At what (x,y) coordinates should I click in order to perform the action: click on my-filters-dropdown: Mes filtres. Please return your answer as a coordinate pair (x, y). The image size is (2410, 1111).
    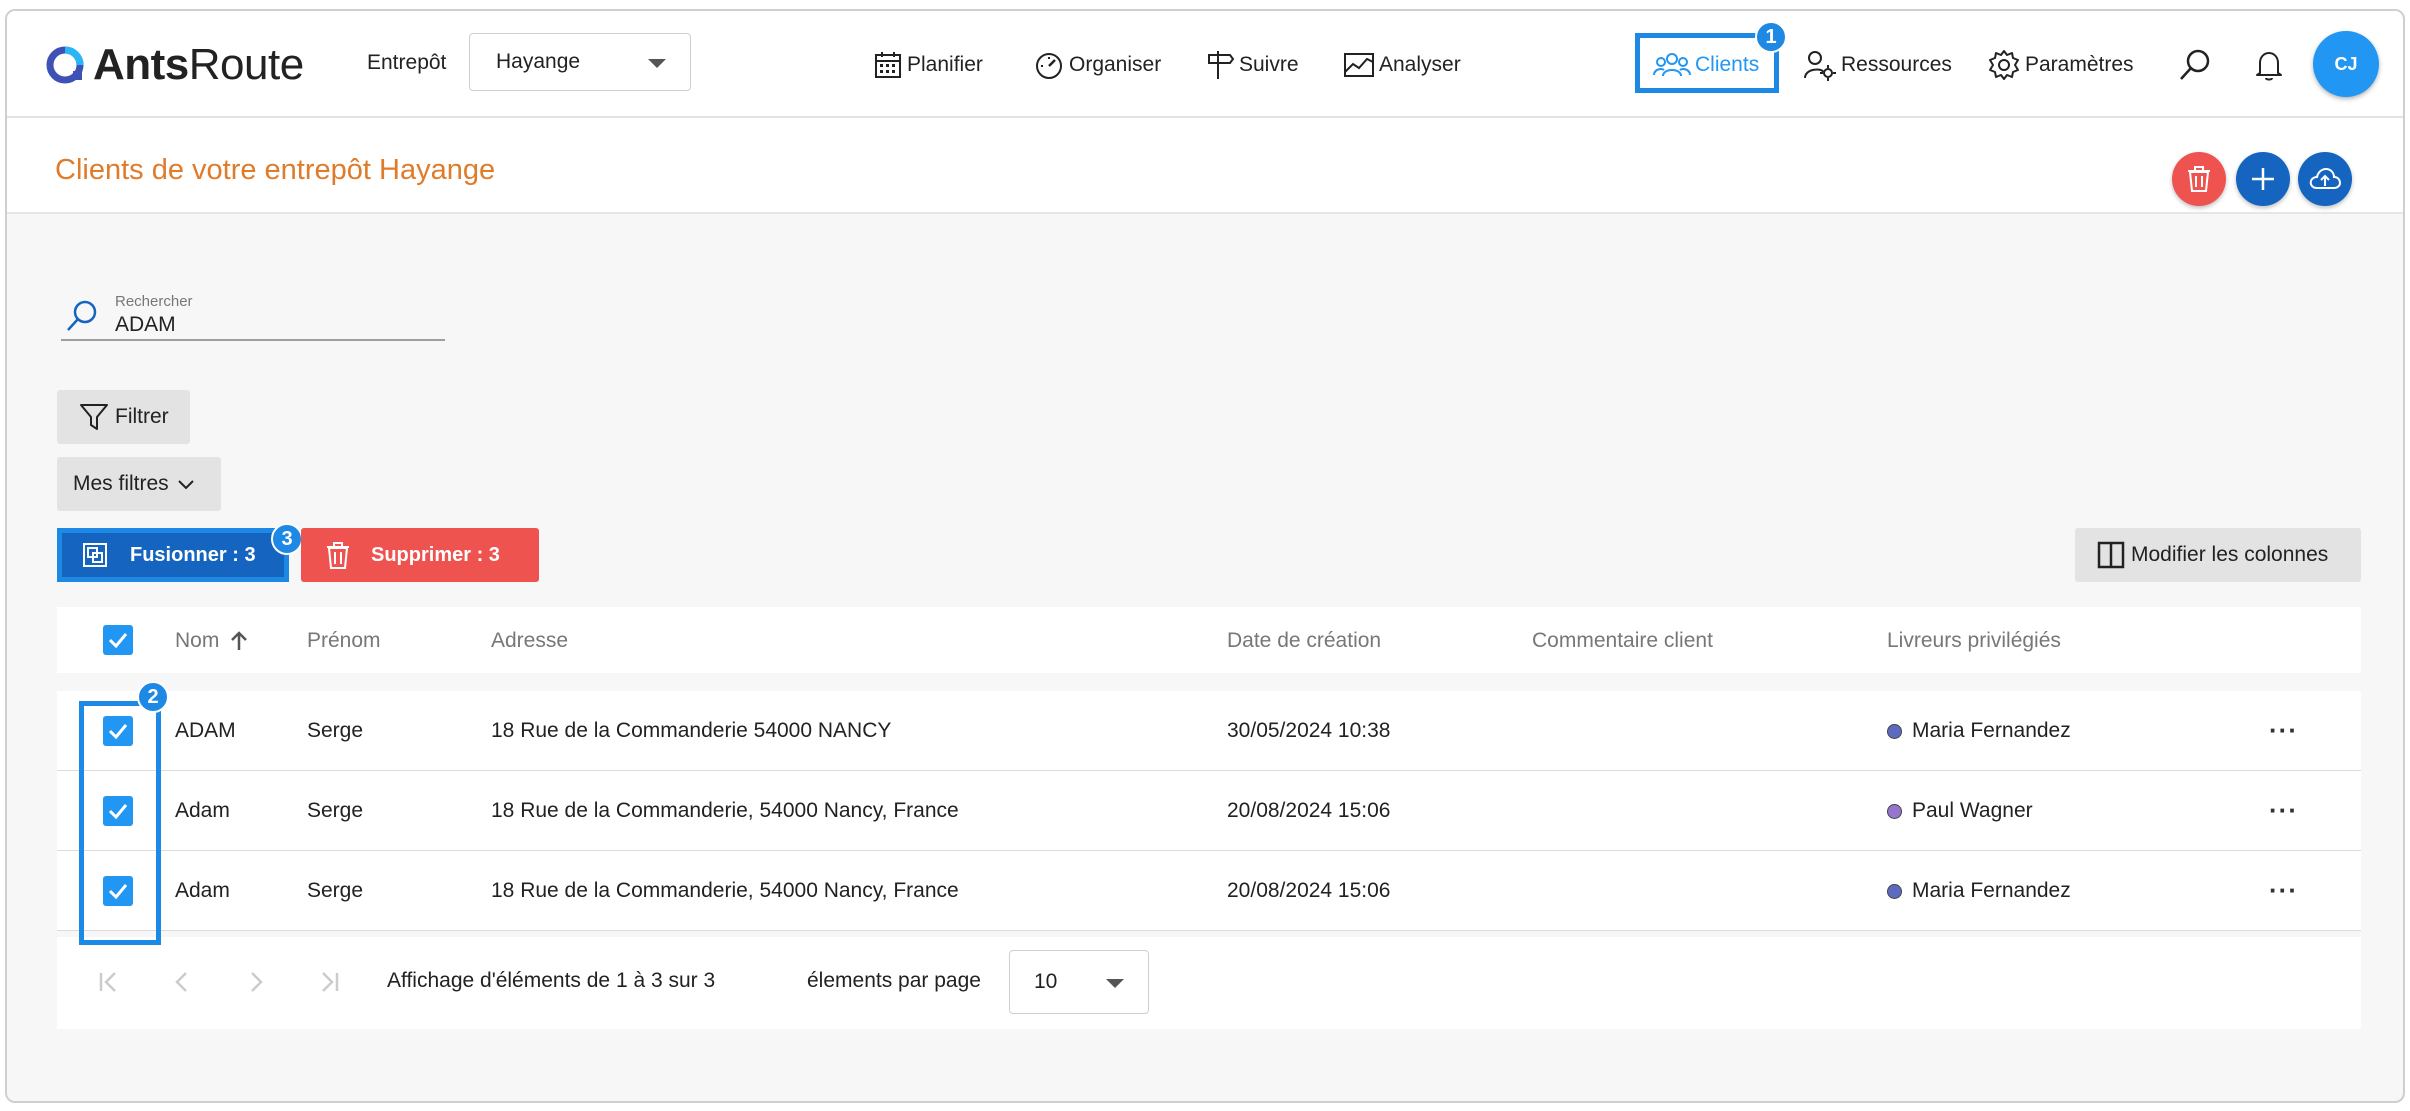
    Looking at the image, I should click on (139, 484).